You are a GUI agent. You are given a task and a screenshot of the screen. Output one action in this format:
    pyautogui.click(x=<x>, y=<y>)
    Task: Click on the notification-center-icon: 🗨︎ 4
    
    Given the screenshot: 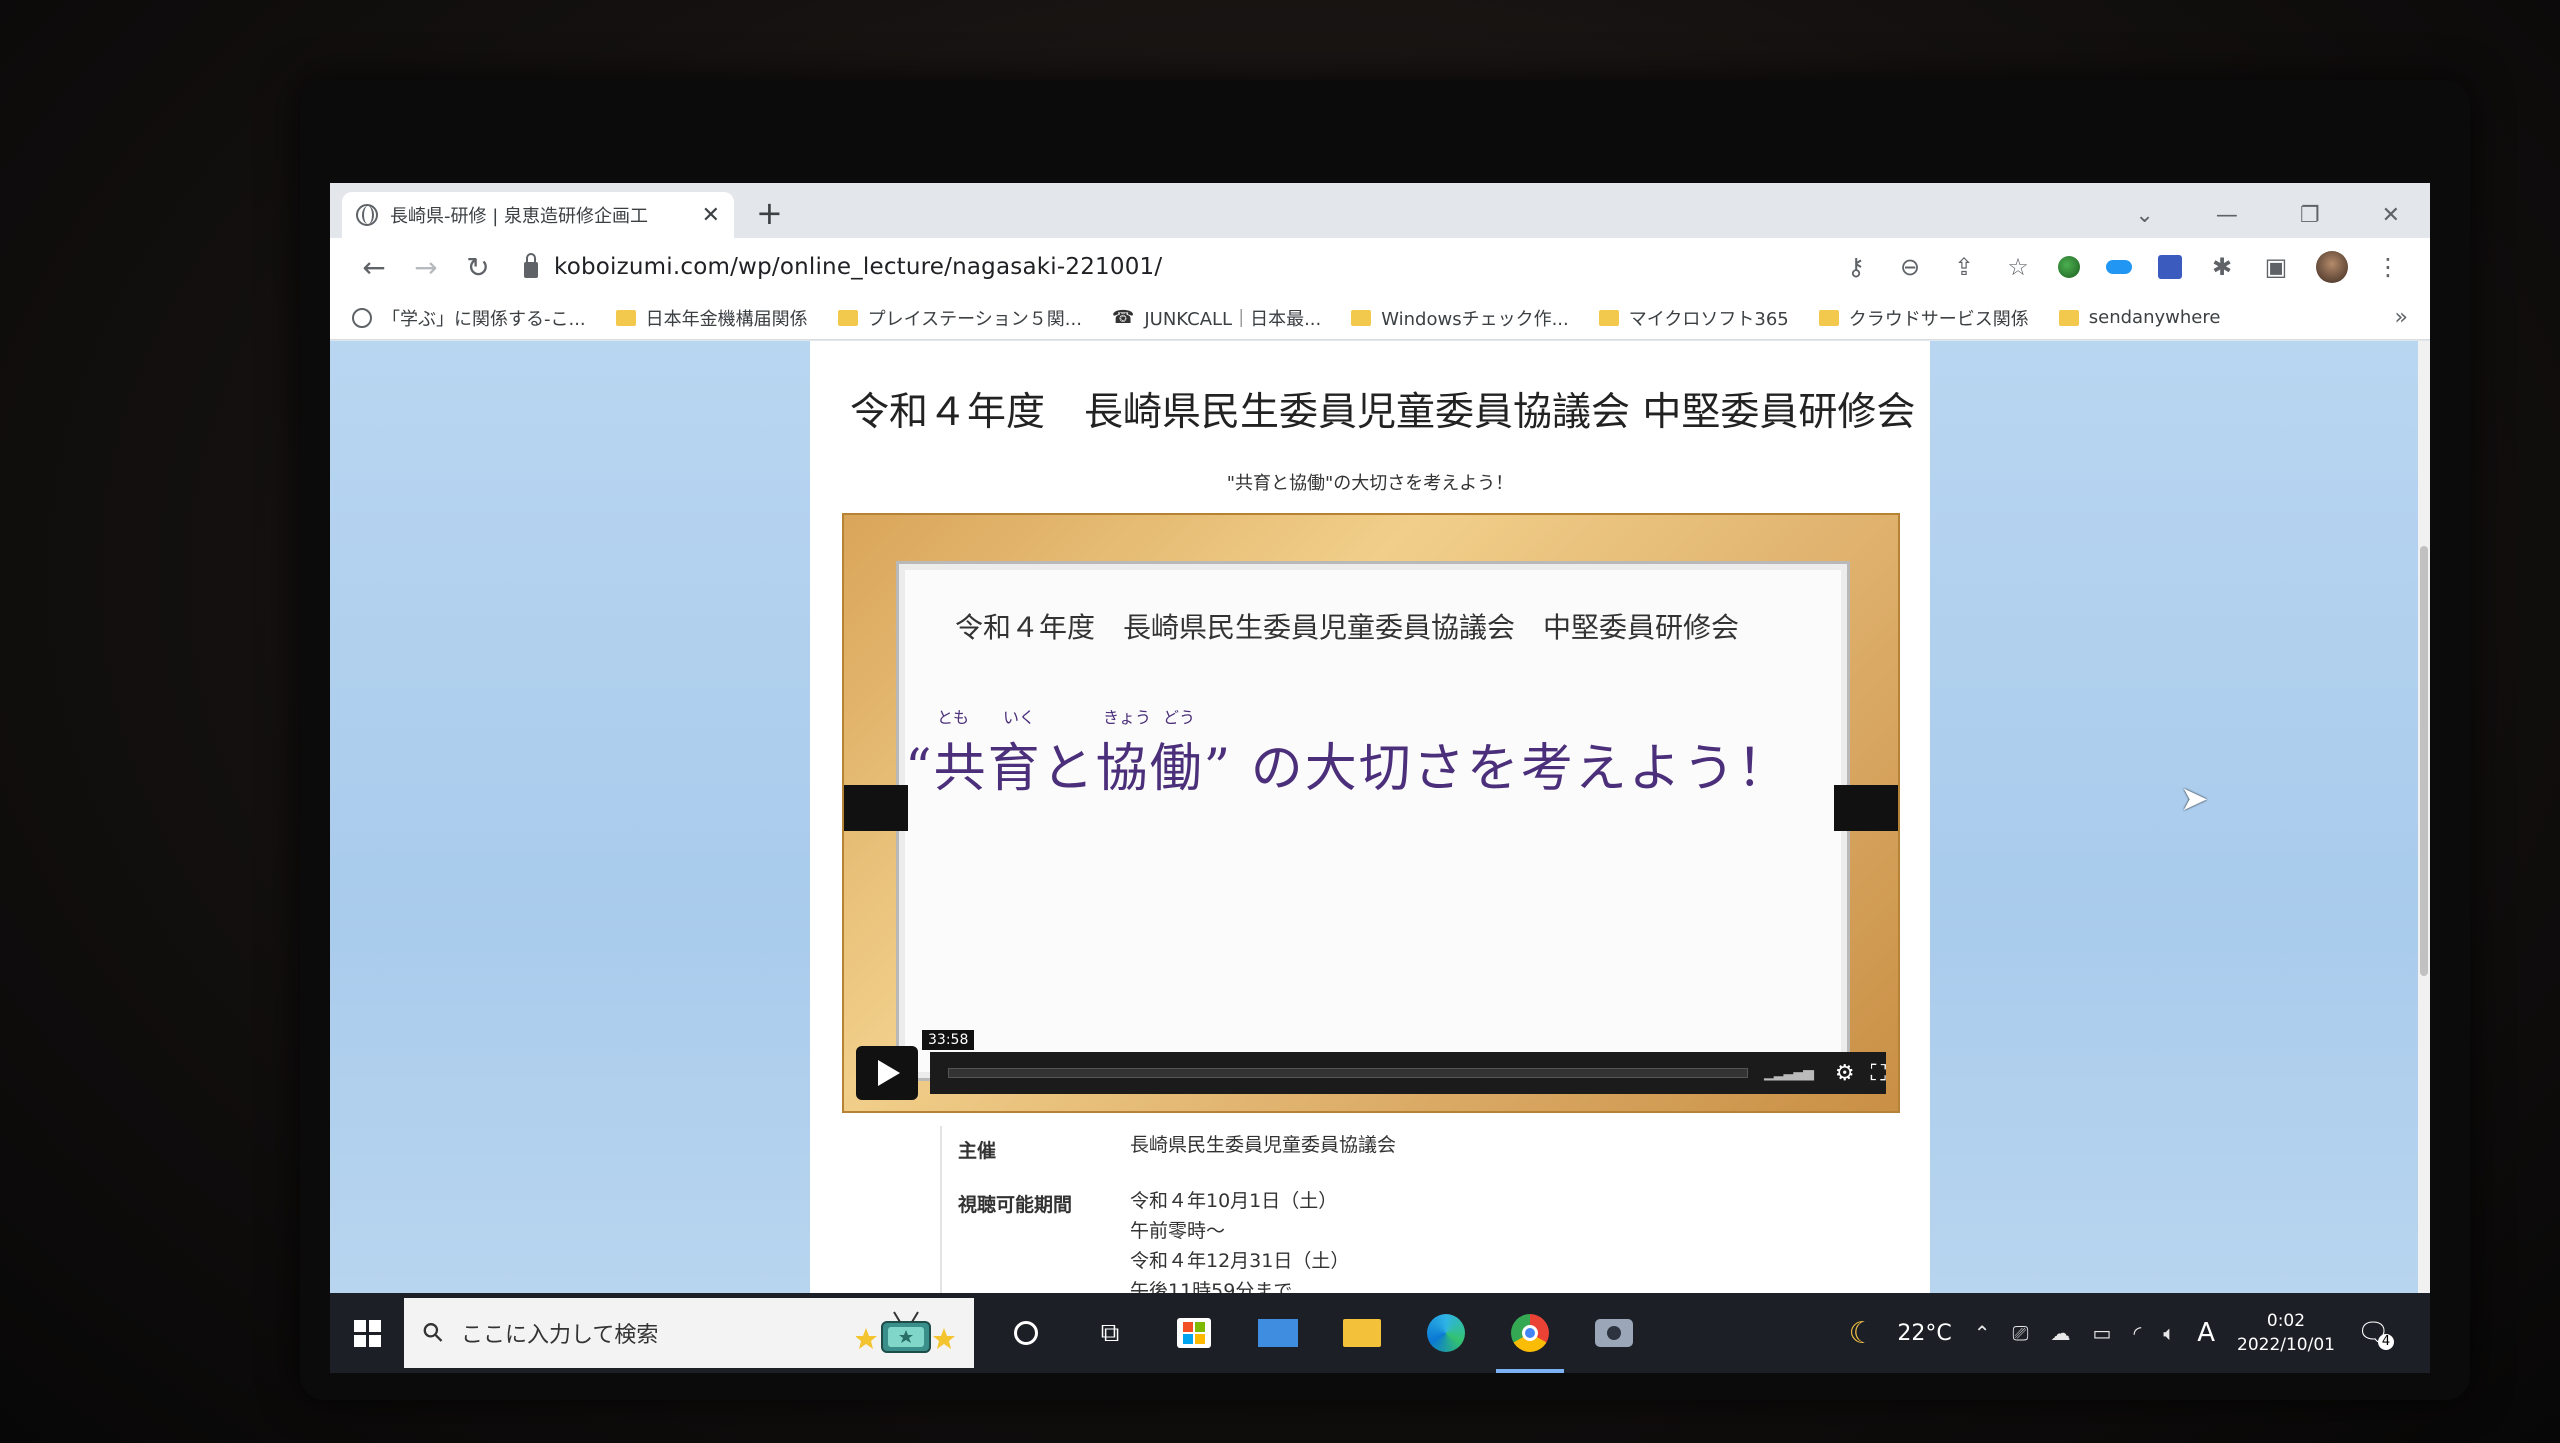 What is the action you would take?
    pyautogui.click(x=2375, y=1334)
    